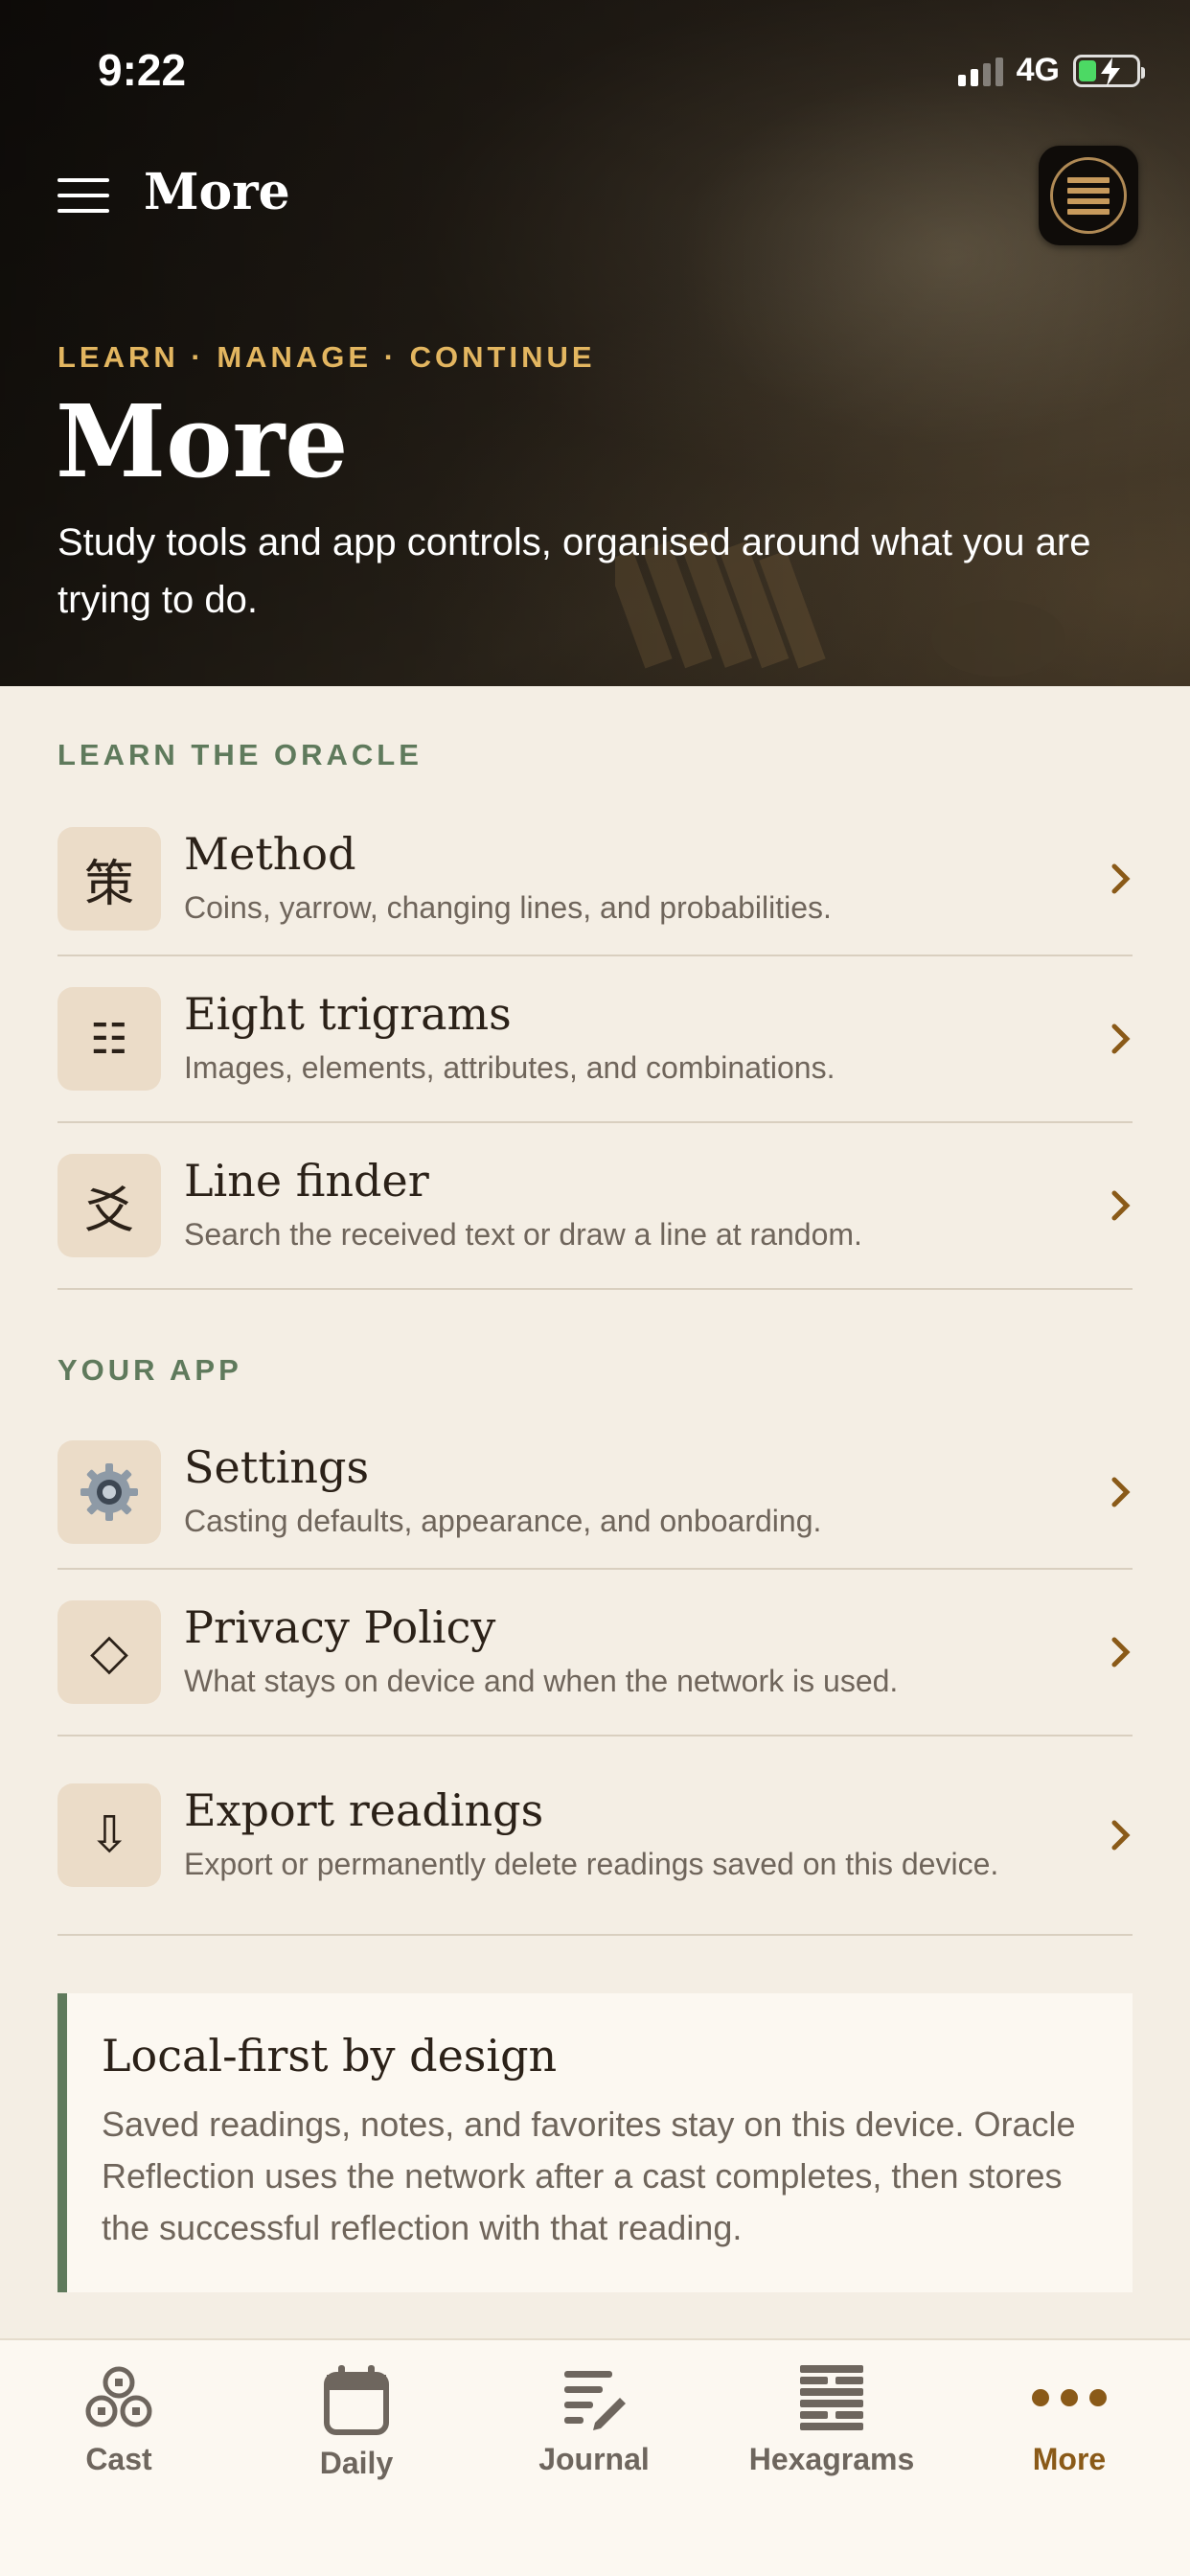 The image size is (1190, 2576). Describe the element at coordinates (348, 1015) in the screenshot. I see `list-item-title: Eight trigrams` at that location.